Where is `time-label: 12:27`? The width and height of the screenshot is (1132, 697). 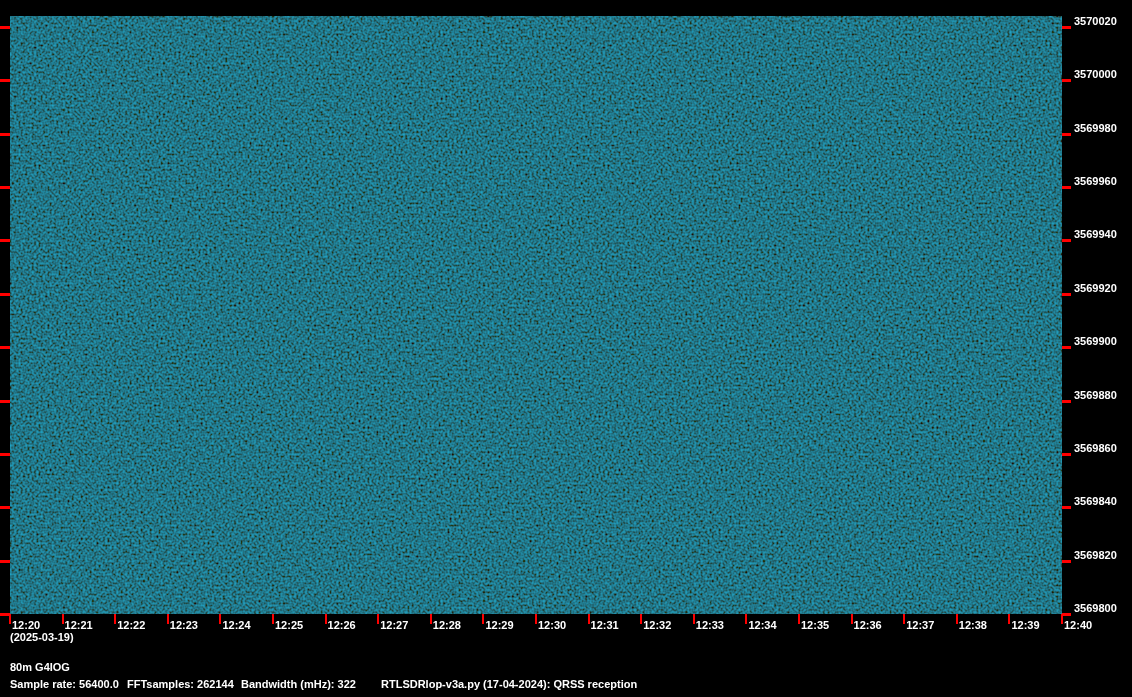 time-label: 12:27 is located at coordinates (394, 625).